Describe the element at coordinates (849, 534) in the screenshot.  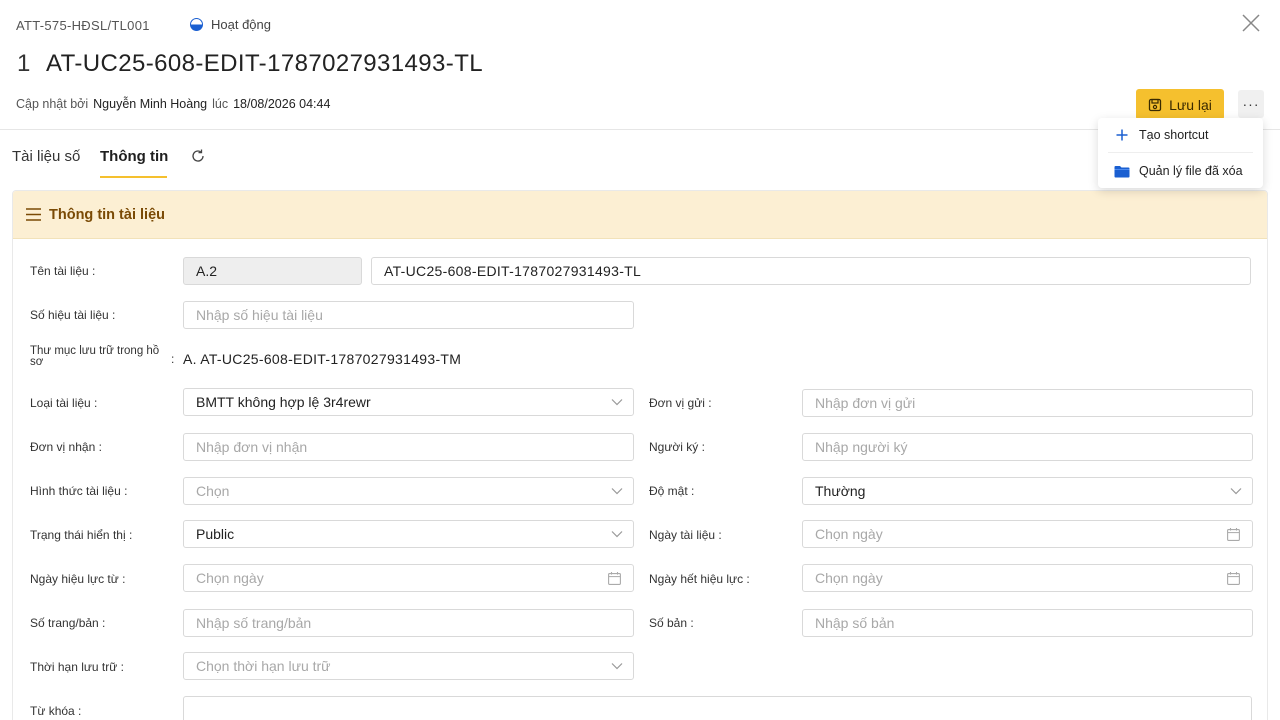
I see `document-date-placeholder: Chọn ngày` at that location.